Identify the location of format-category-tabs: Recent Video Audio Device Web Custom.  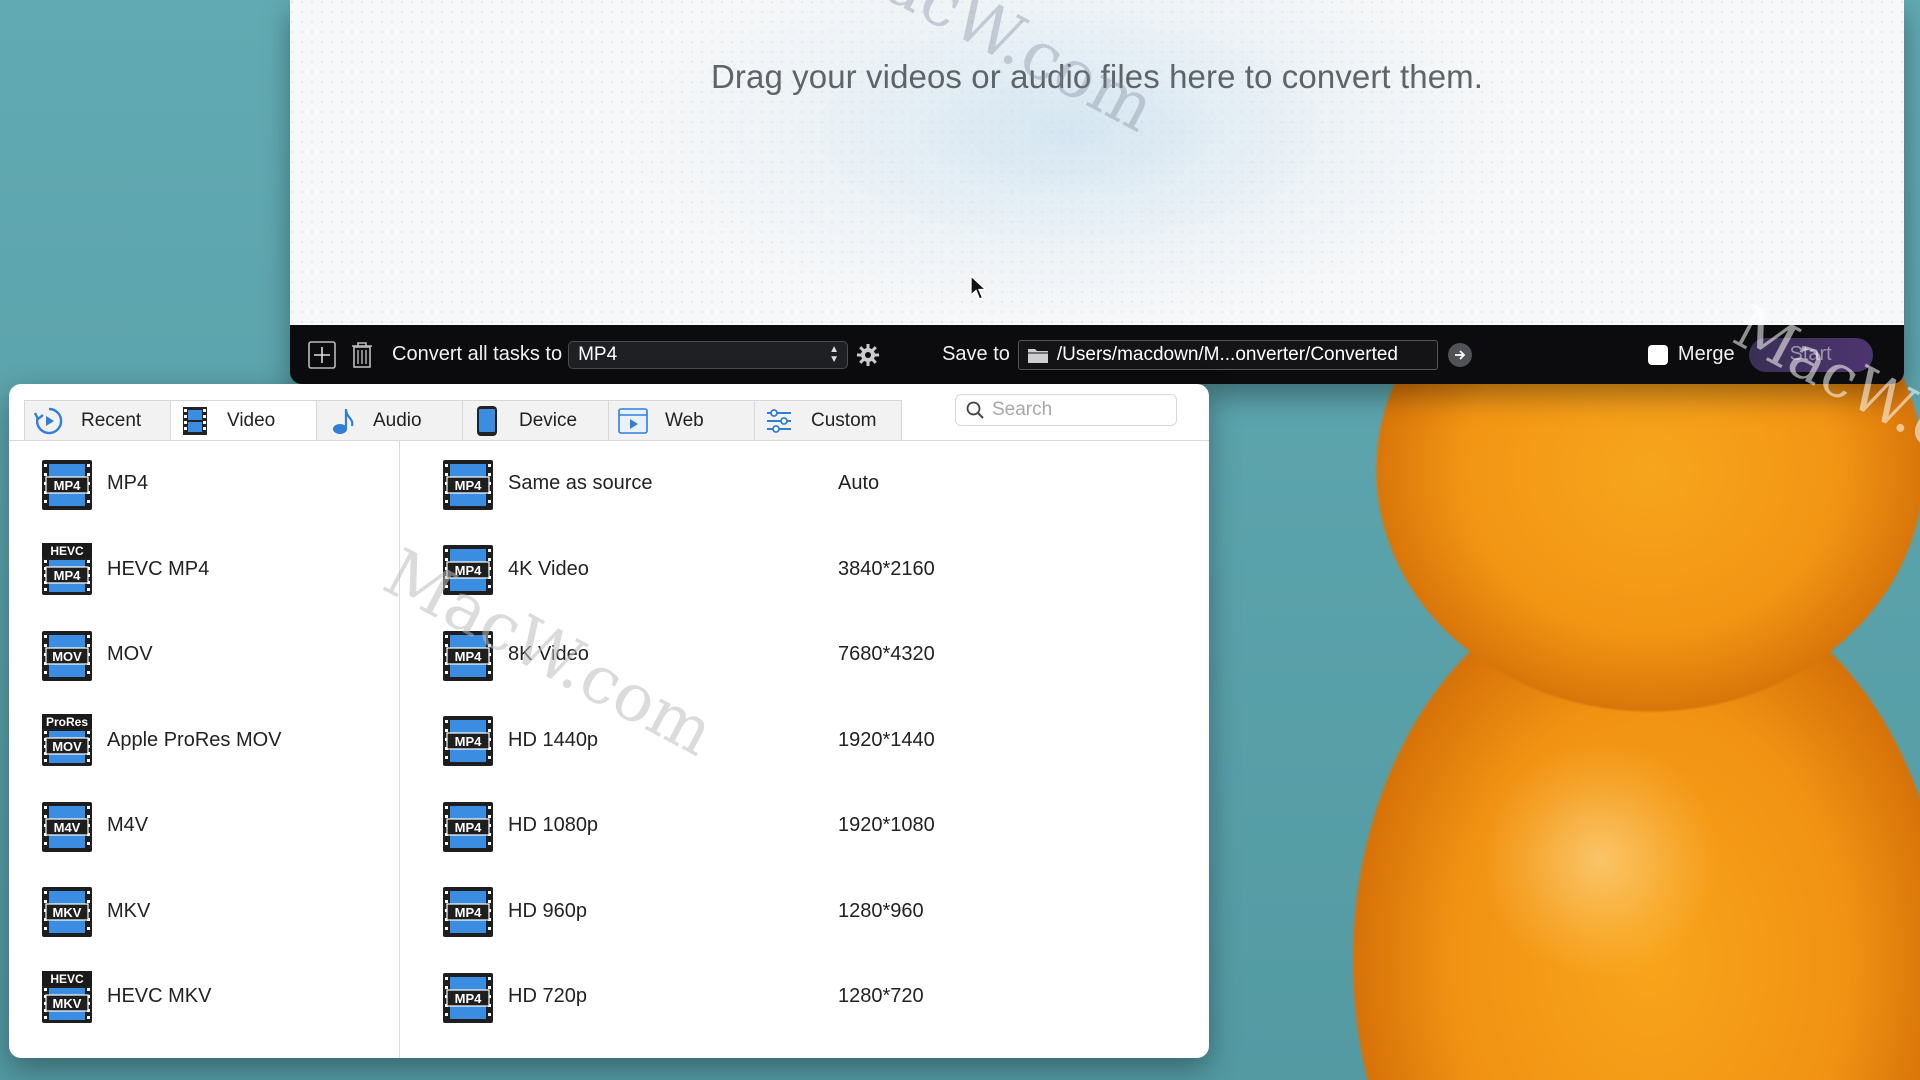
(463, 420).